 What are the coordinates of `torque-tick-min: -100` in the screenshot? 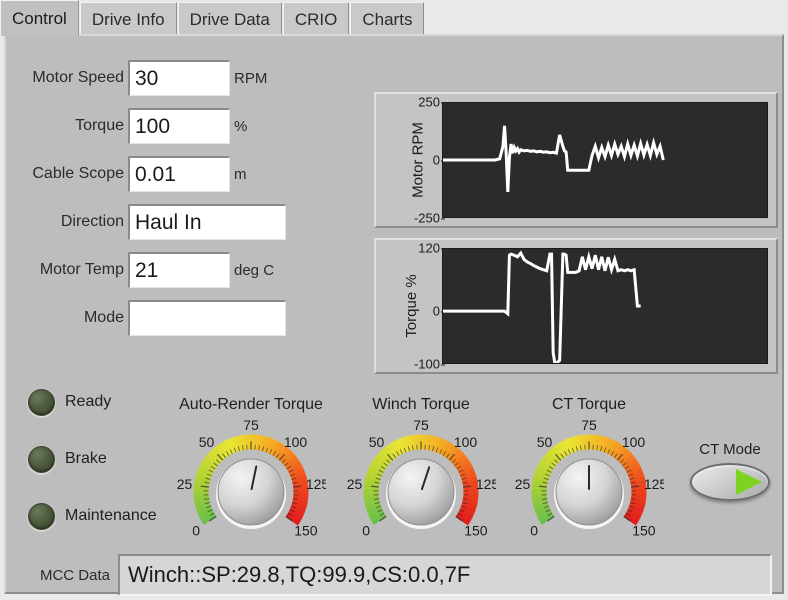 It's located at (429, 364).